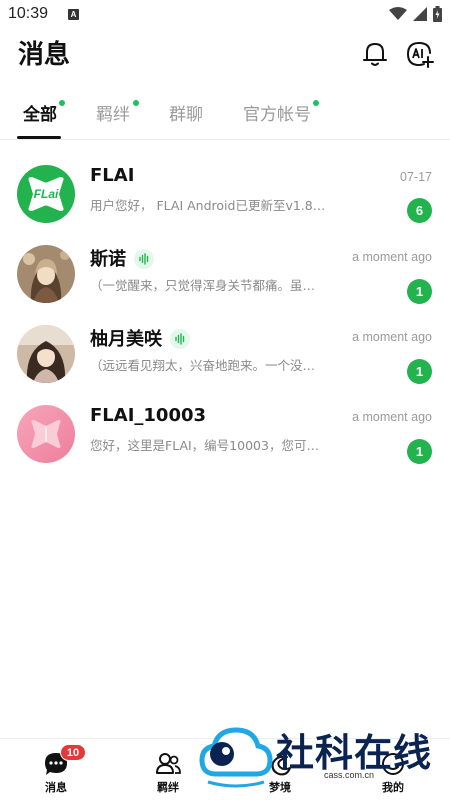 The height and width of the screenshot is (800, 450). Describe the element at coordinates (349, 775) in the screenshot. I see `watermark-url: cass.com.cn` at that location.